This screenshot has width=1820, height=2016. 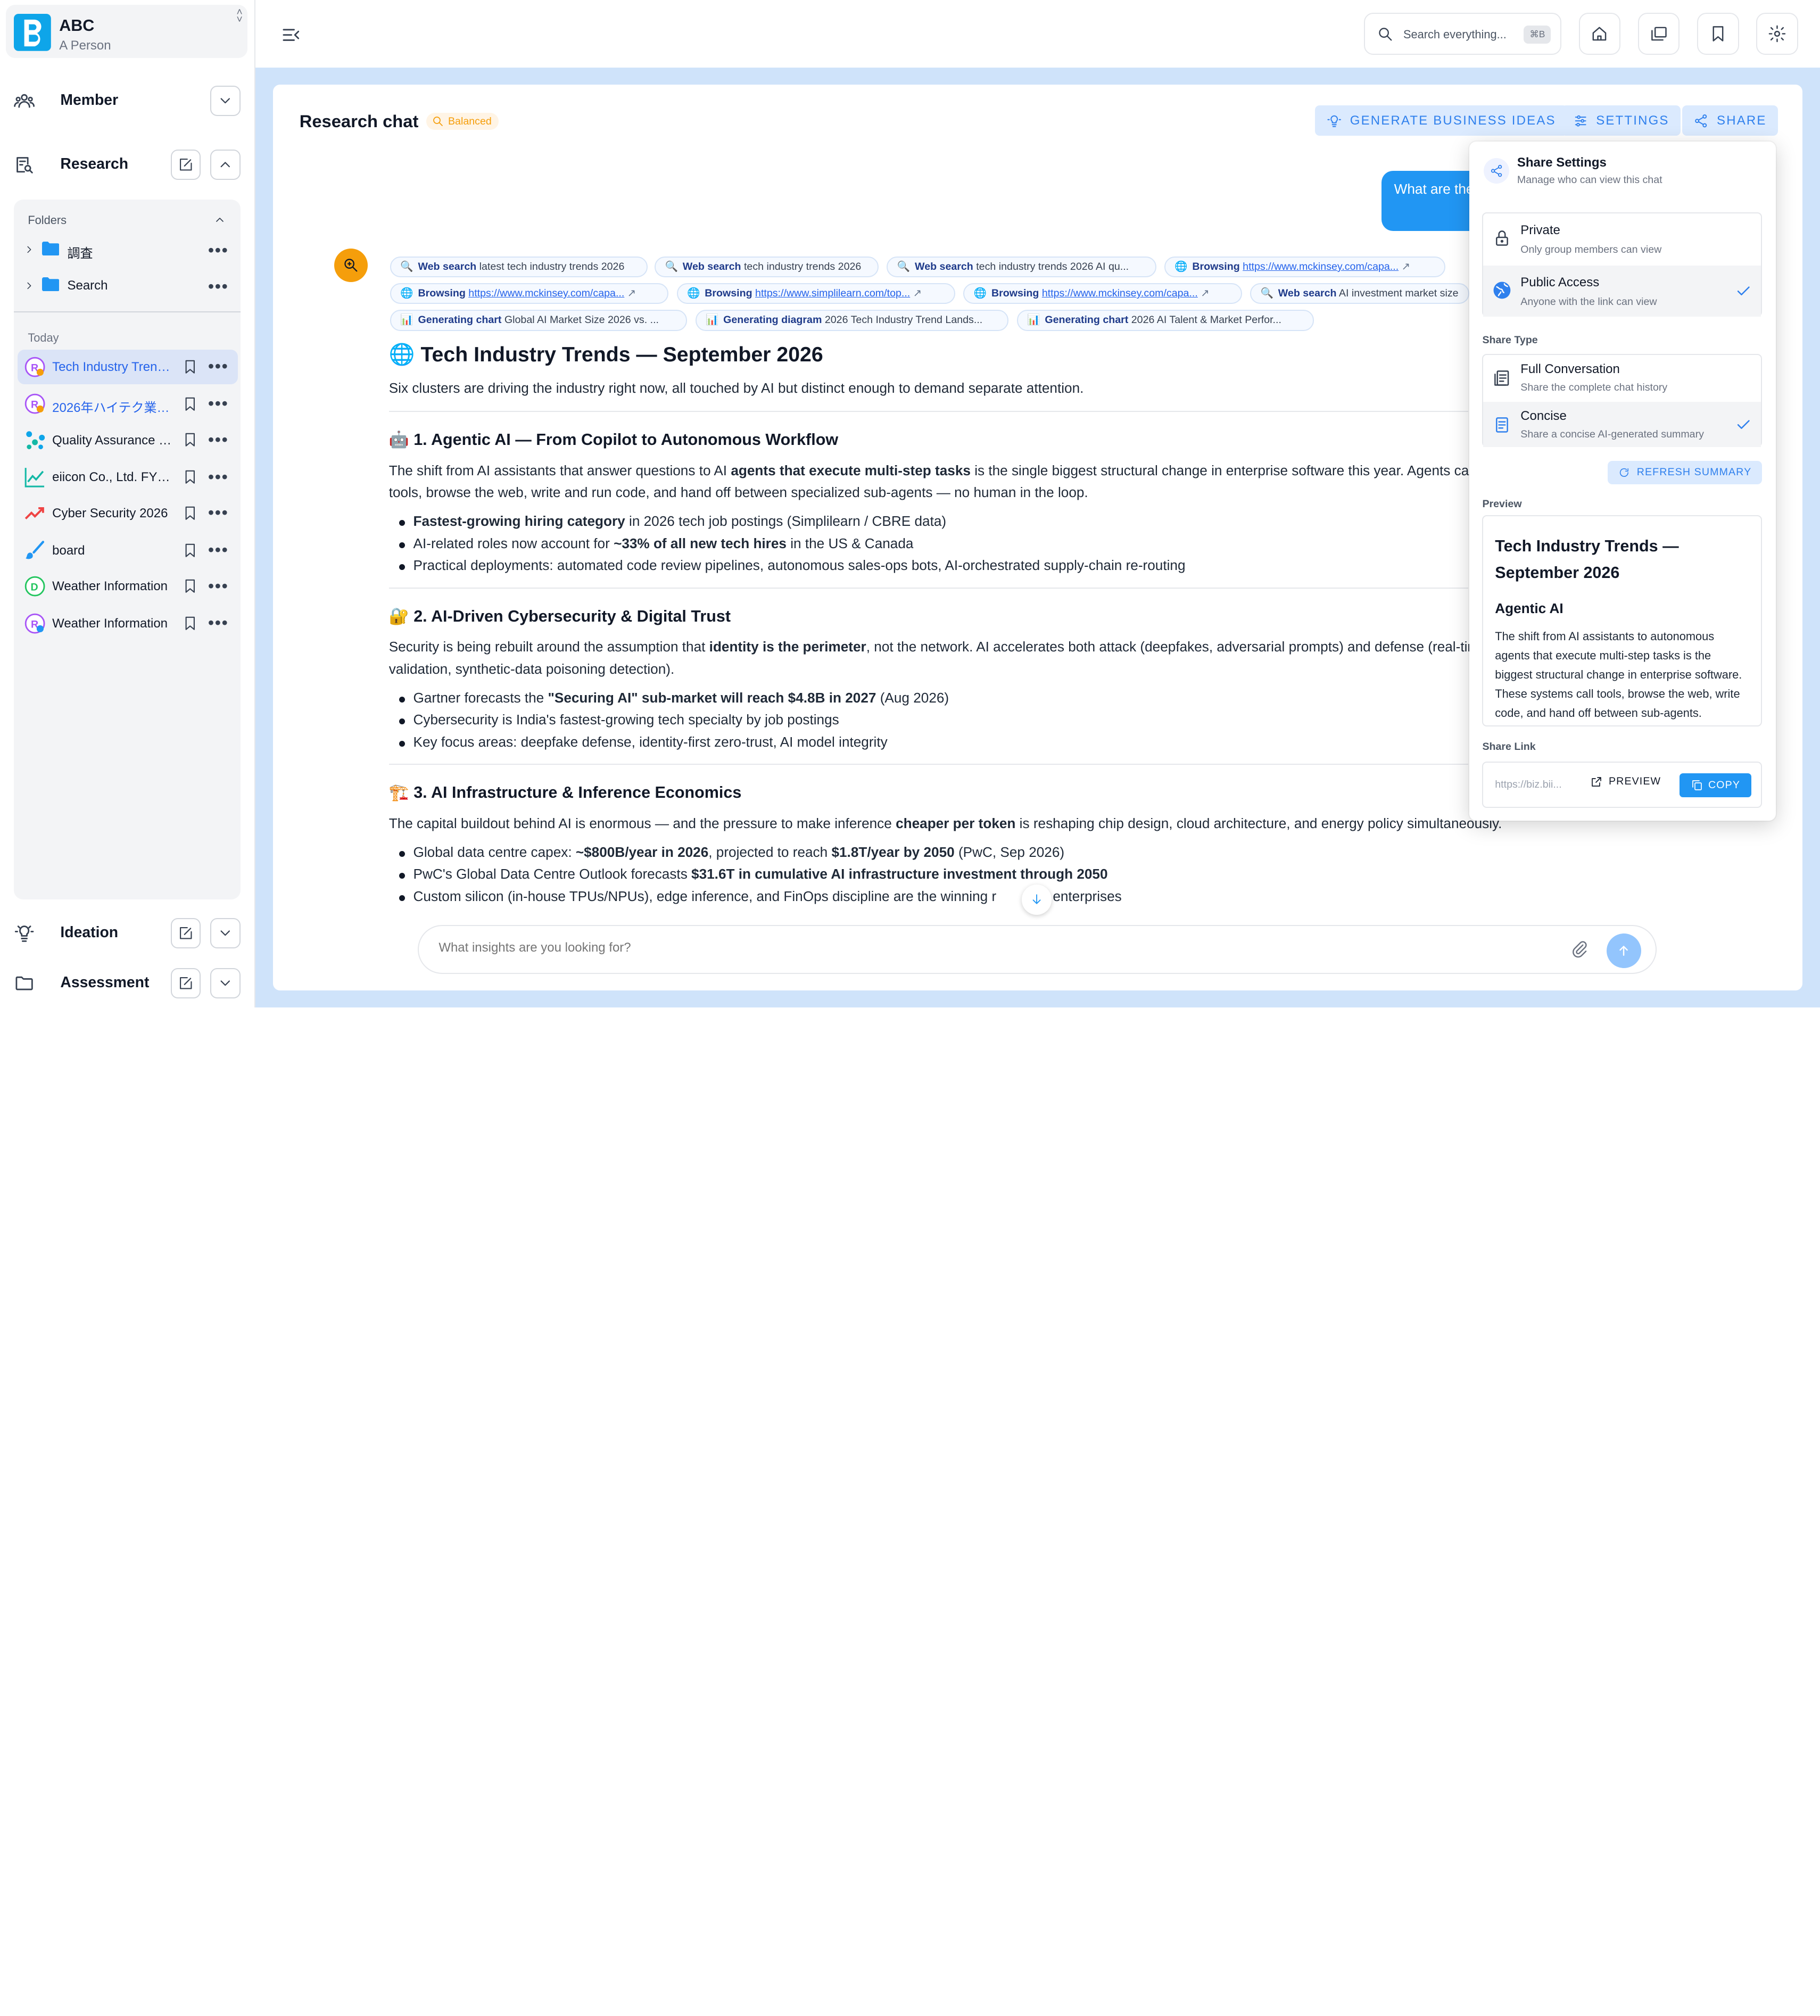 What do you see at coordinates (1621, 121) in the screenshot?
I see `chat-settings-button: SETTINGS` at bounding box center [1621, 121].